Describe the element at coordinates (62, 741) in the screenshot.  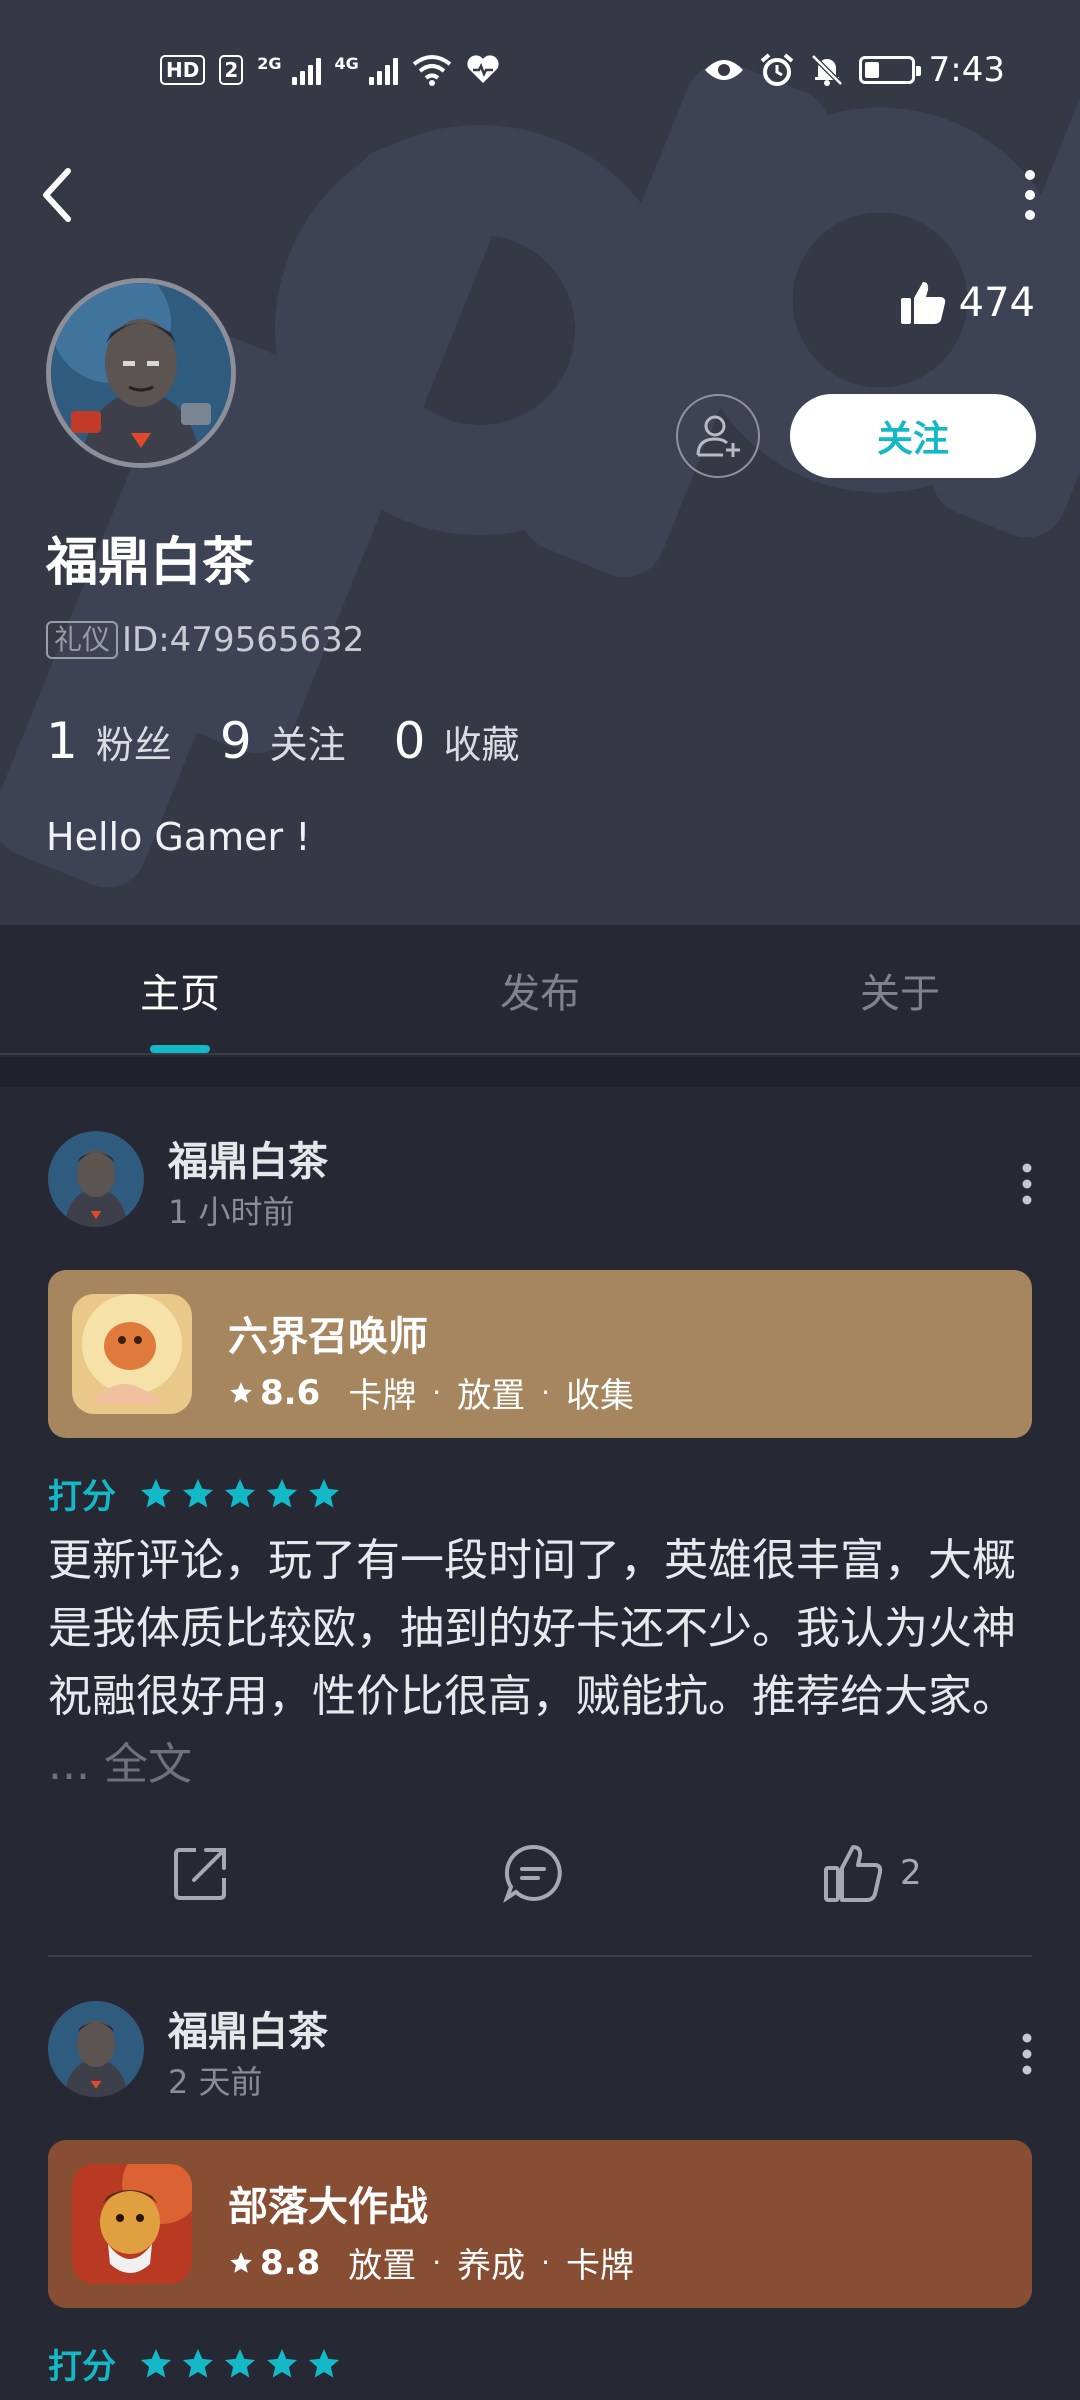
I see `stat-followers-value: 1` at that location.